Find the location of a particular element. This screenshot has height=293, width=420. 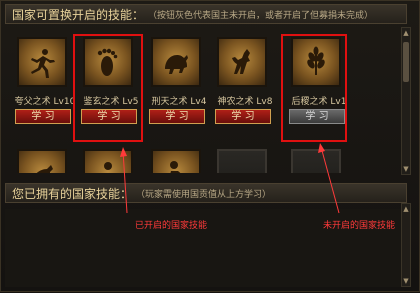

disabled-skill-annotation: 未开启的国家技能 is located at coordinates (359, 226).